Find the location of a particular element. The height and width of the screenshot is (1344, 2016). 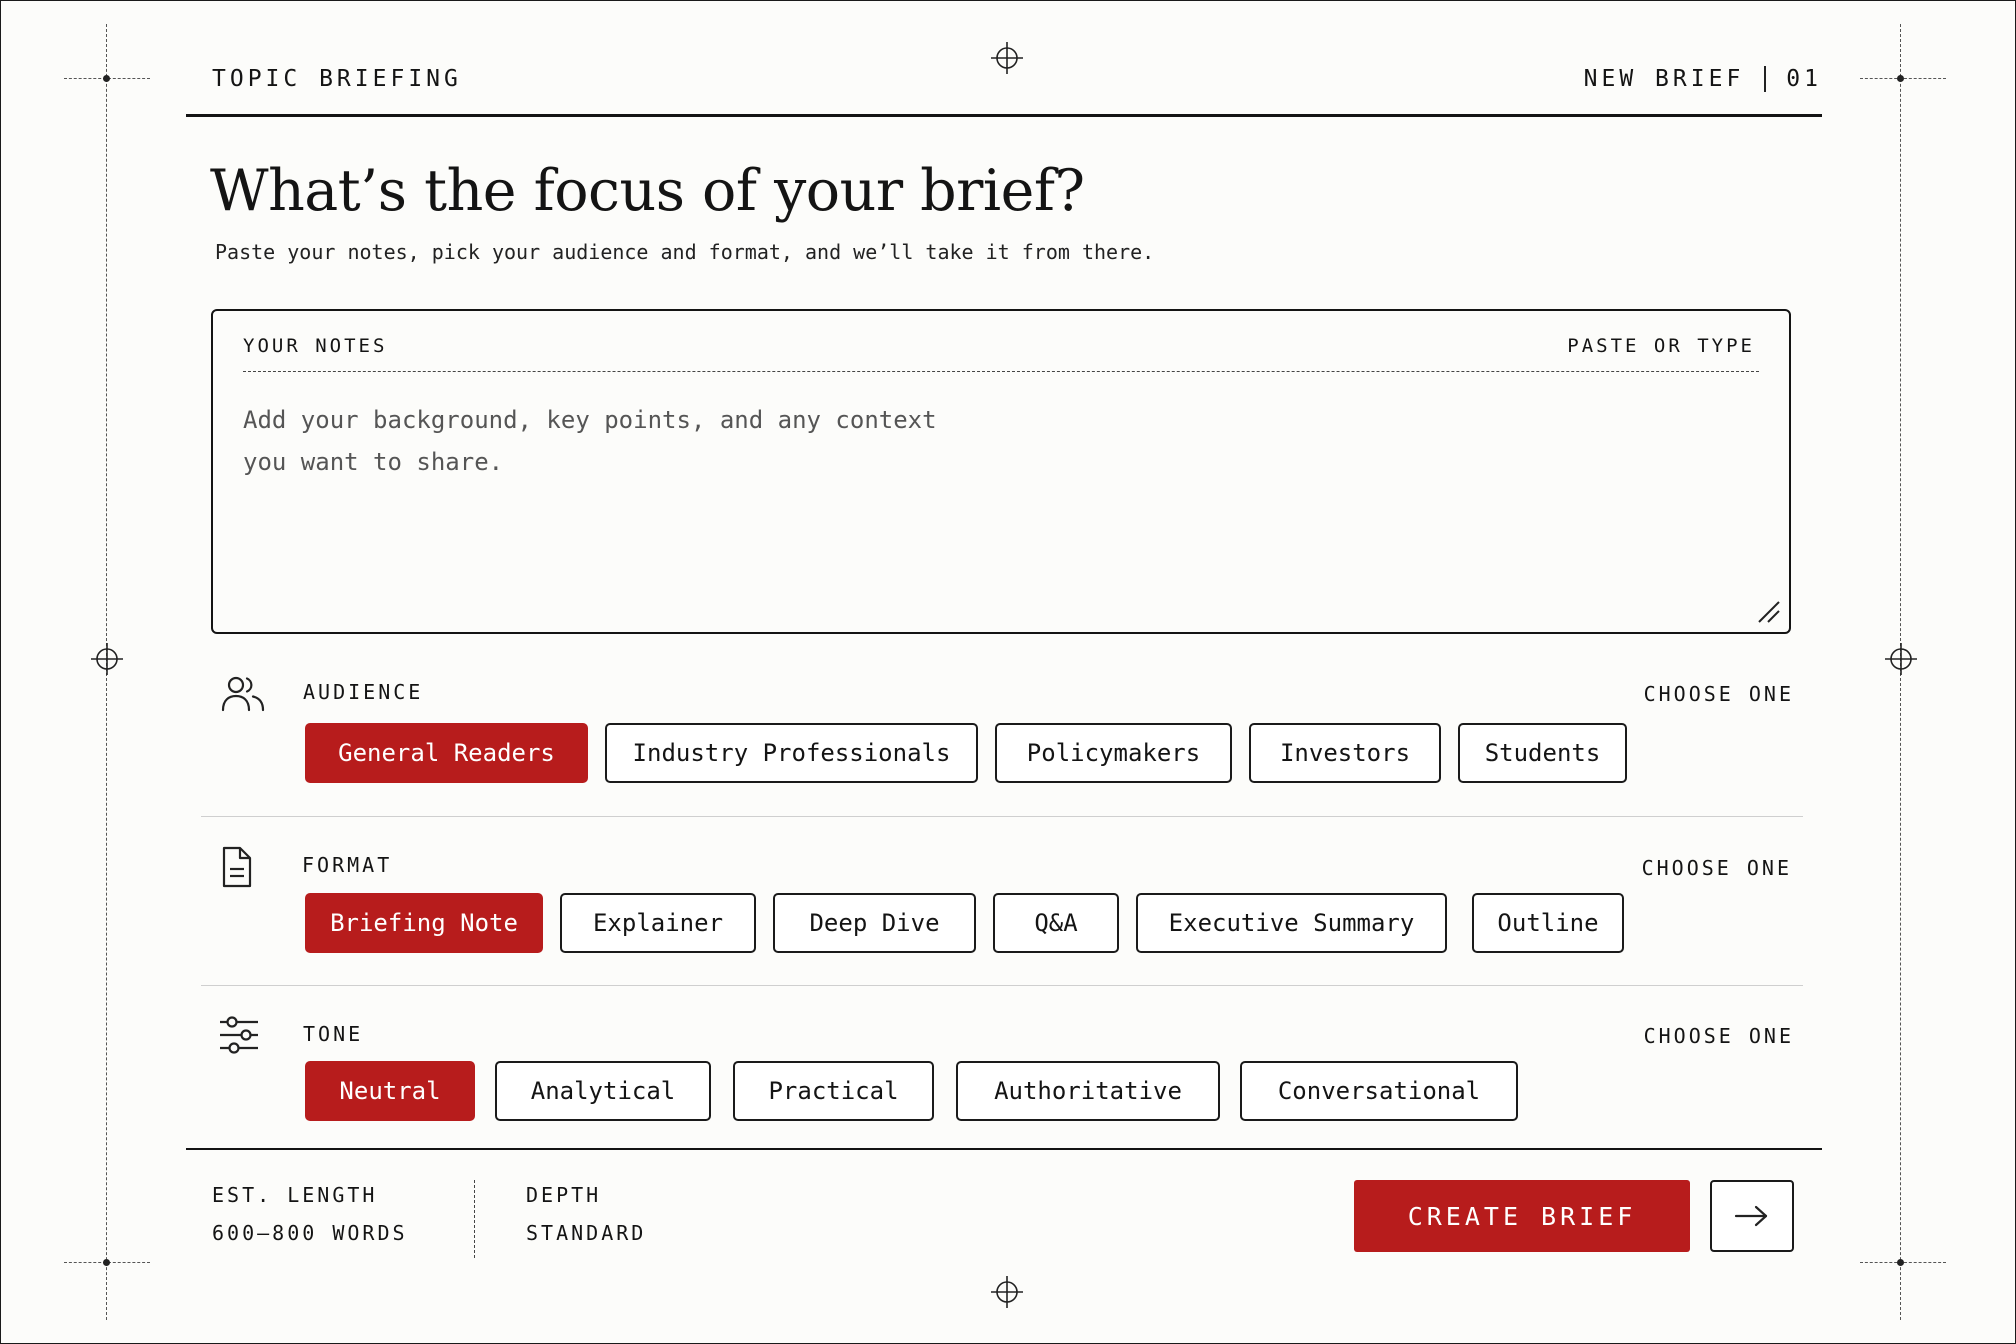

header-divider is located at coordinates (1765, 79).